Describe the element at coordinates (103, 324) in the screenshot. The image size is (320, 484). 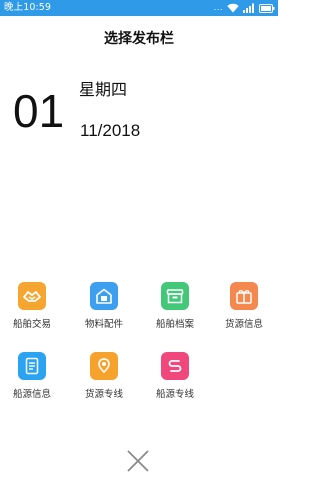
I see `grid-label: 物料配件` at that location.